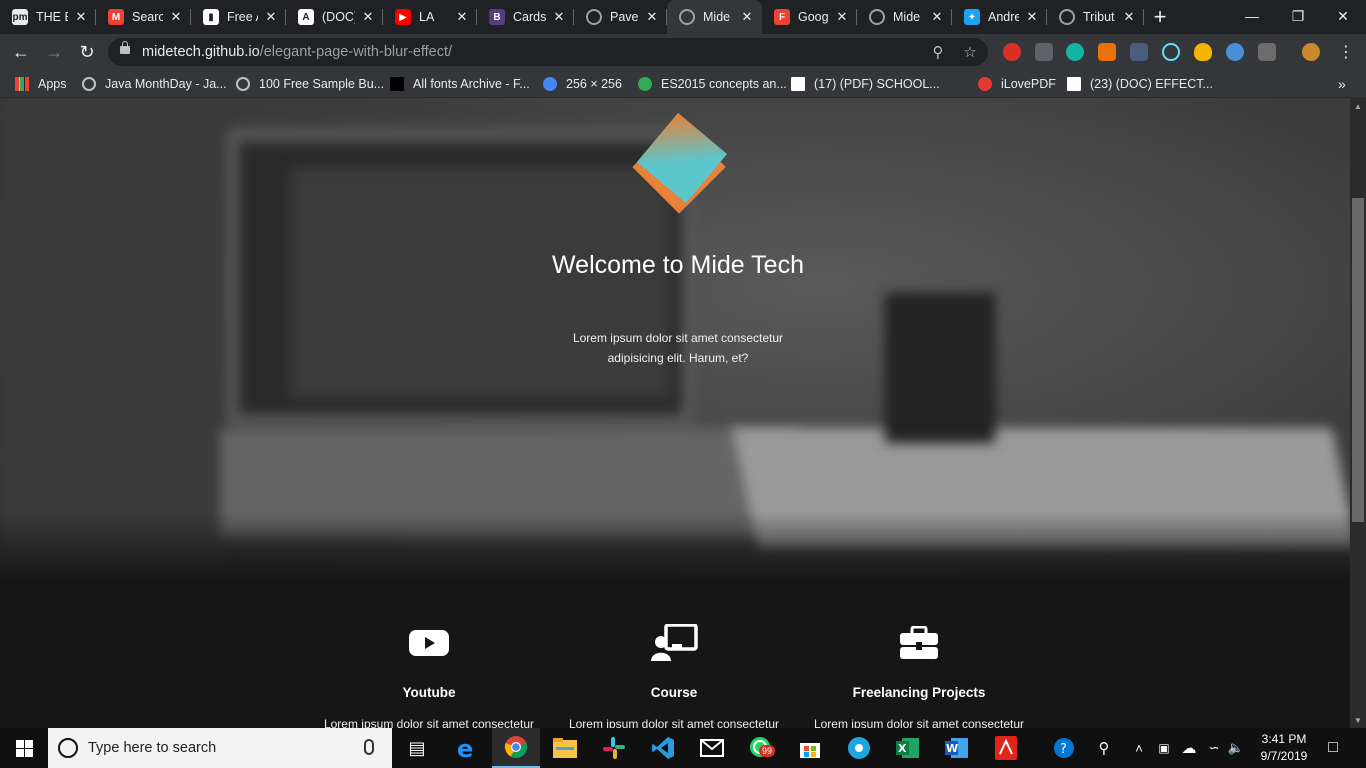 The height and width of the screenshot is (768, 1366). Describe the element at coordinates (143, 17) in the screenshot. I see `browser-tab: M Searc ✕` at that location.